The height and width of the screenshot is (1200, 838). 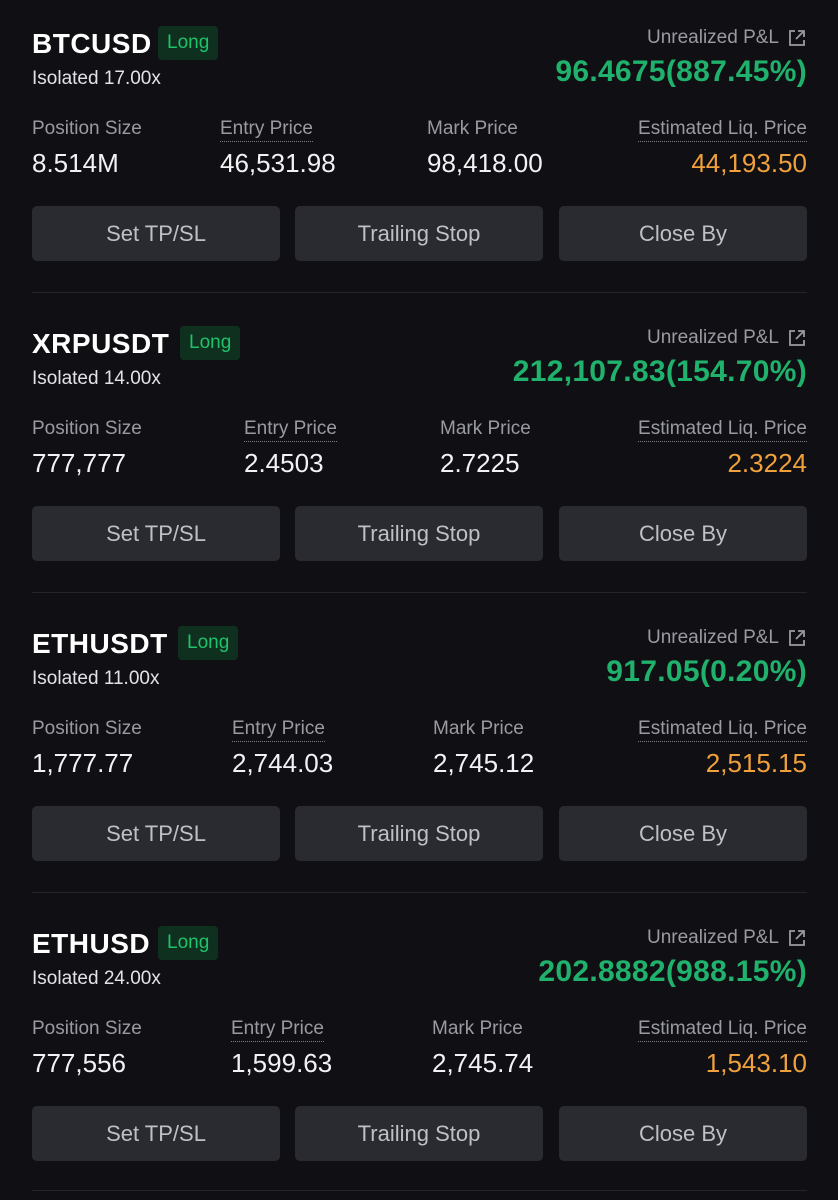 What do you see at coordinates (484, 763) in the screenshot?
I see `mark-price-value: 2,745.12` at bounding box center [484, 763].